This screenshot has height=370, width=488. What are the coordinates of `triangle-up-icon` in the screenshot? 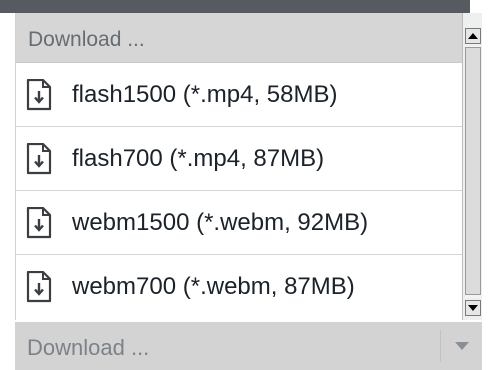 It's located at (473, 36).